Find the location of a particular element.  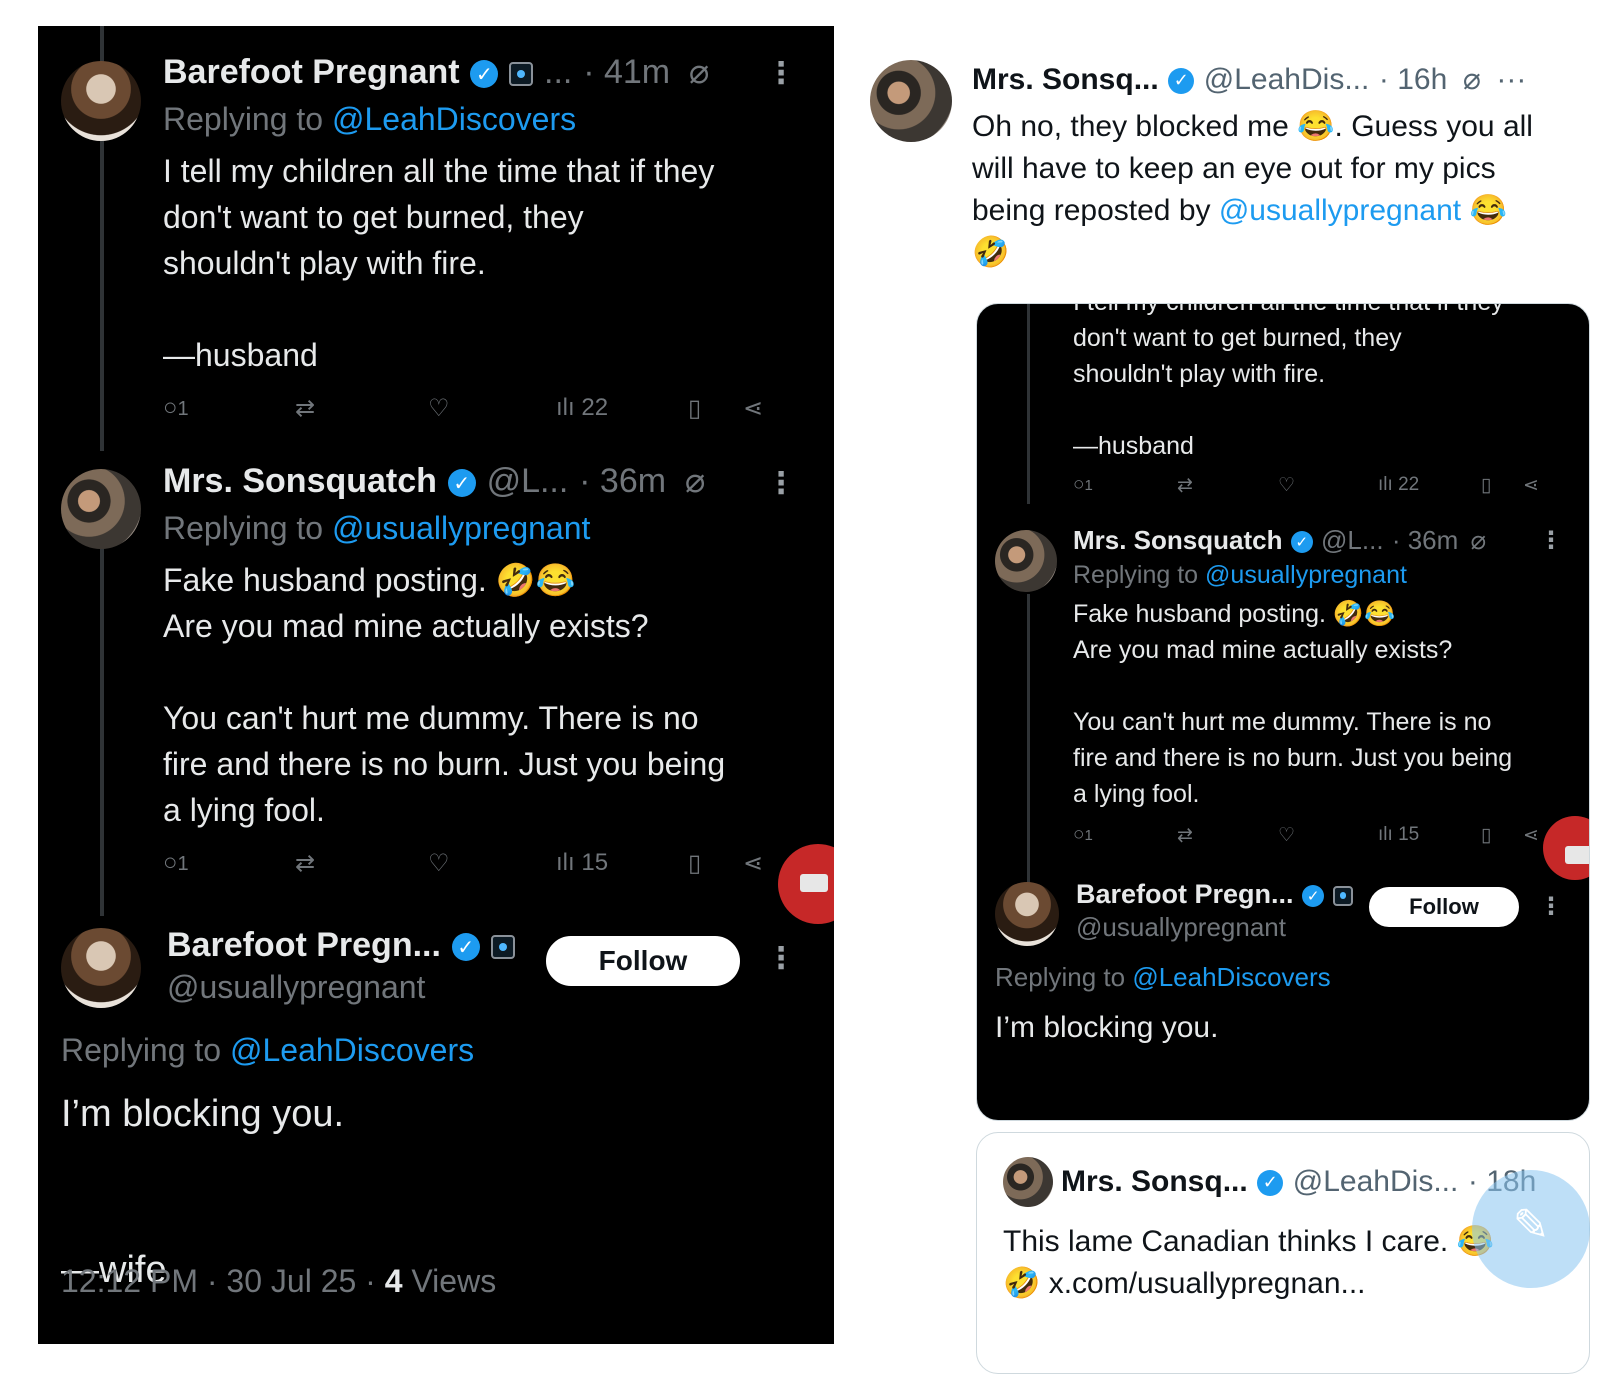

more-options-icon: ··· is located at coordinates (1511, 79).